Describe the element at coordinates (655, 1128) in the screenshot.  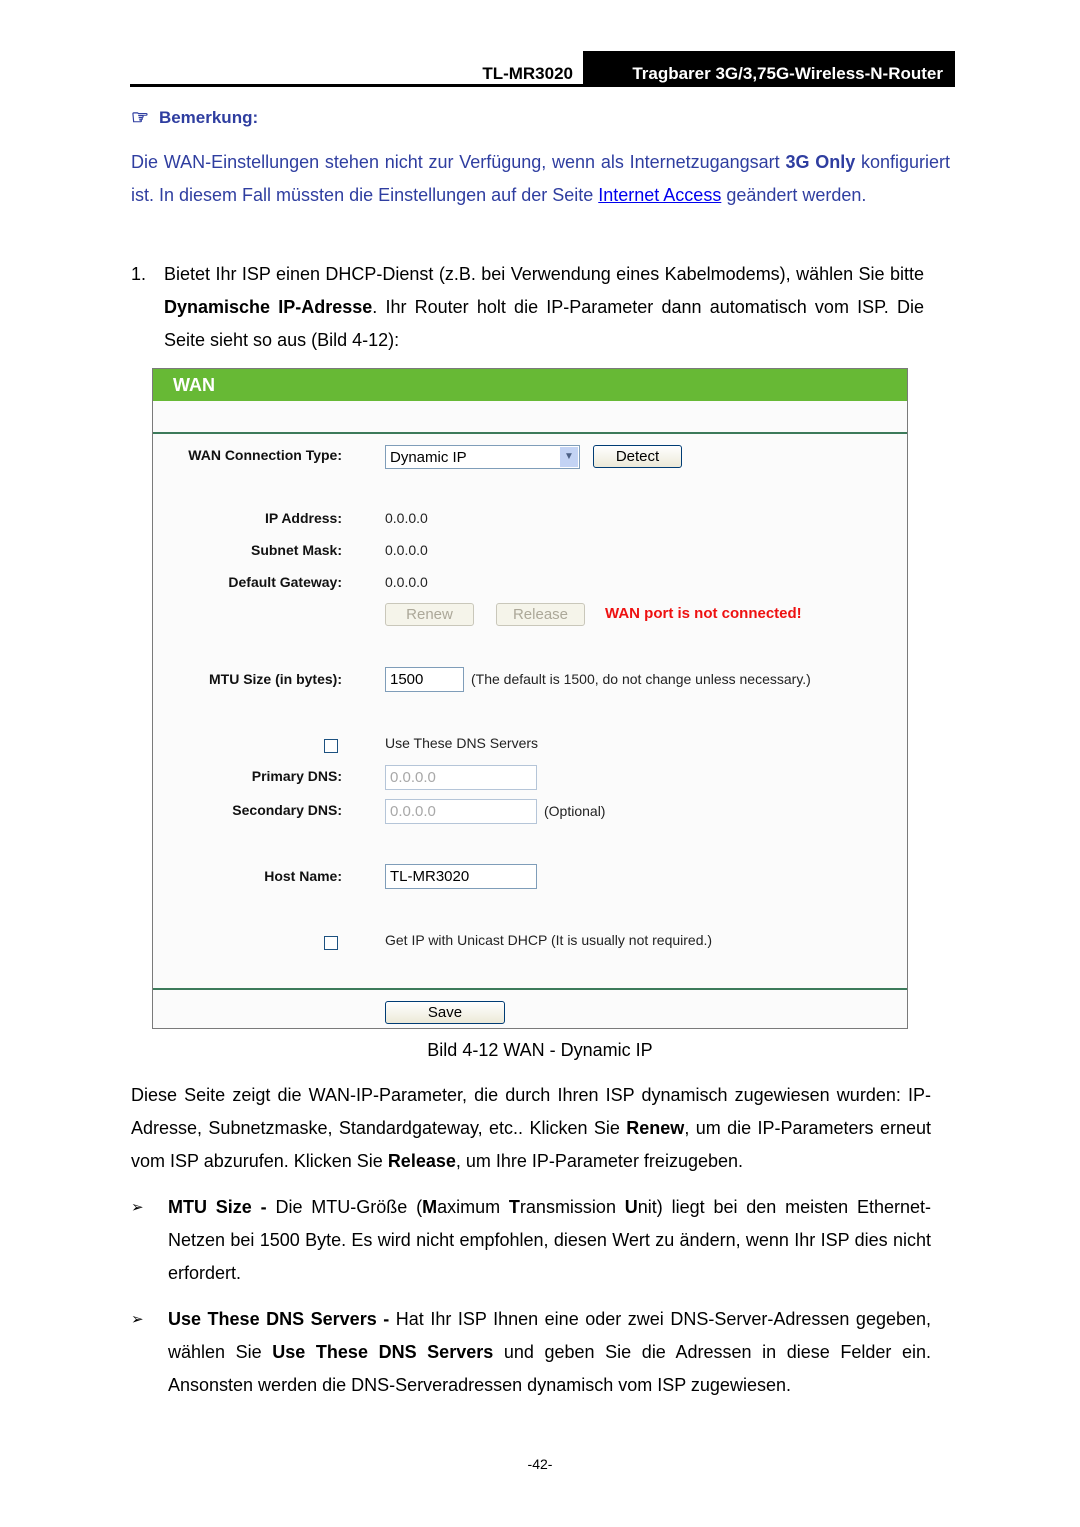
I see `bold-text: Renew` at that location.